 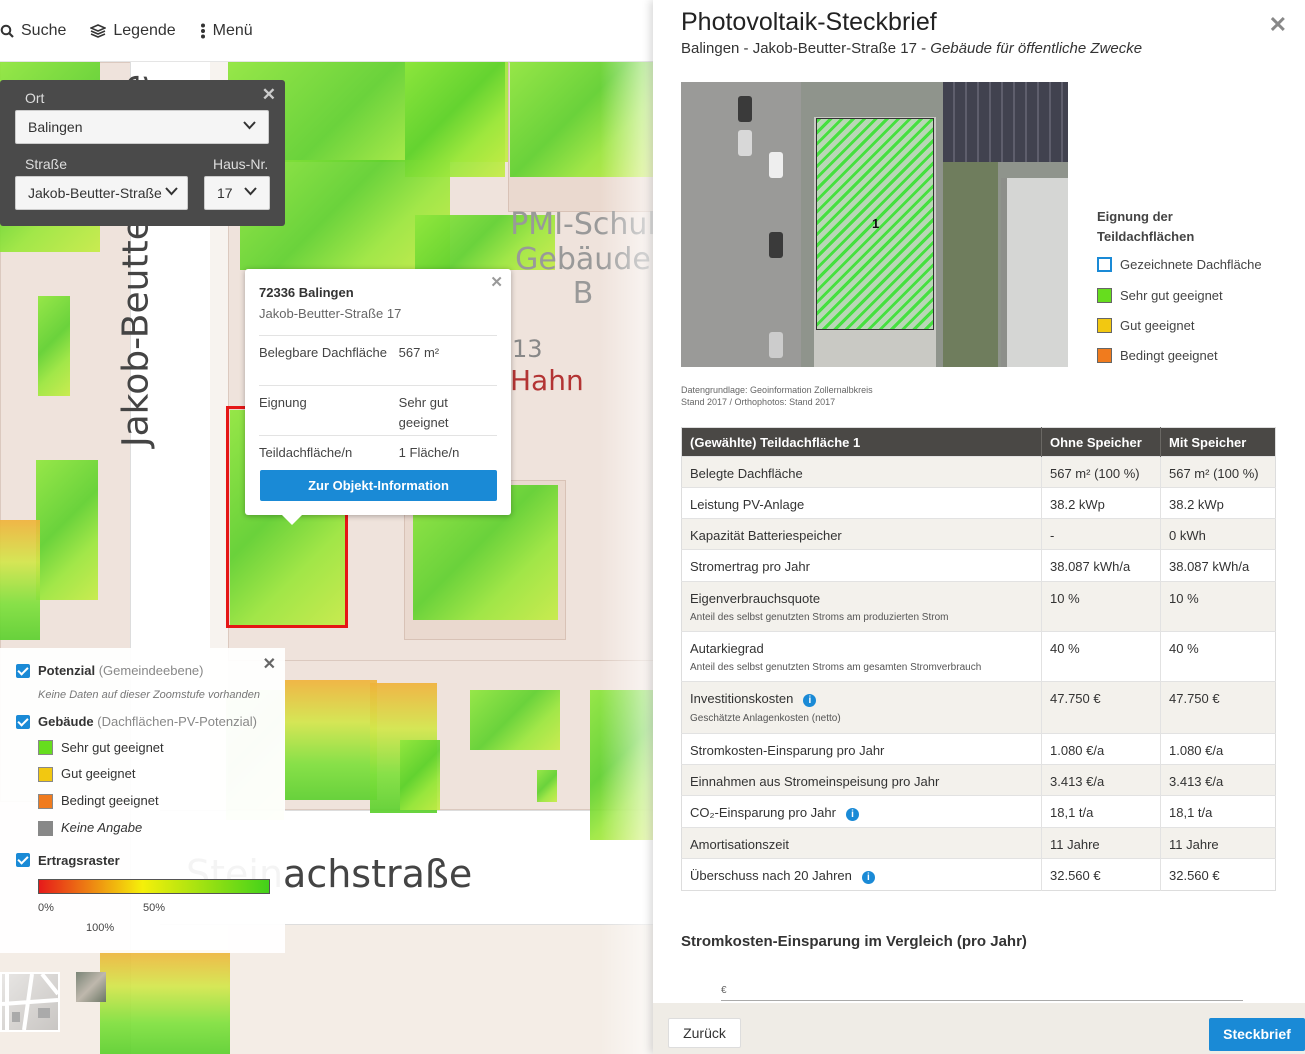 I want to click on potenzial-checkbox, so click(x=23, y=671).